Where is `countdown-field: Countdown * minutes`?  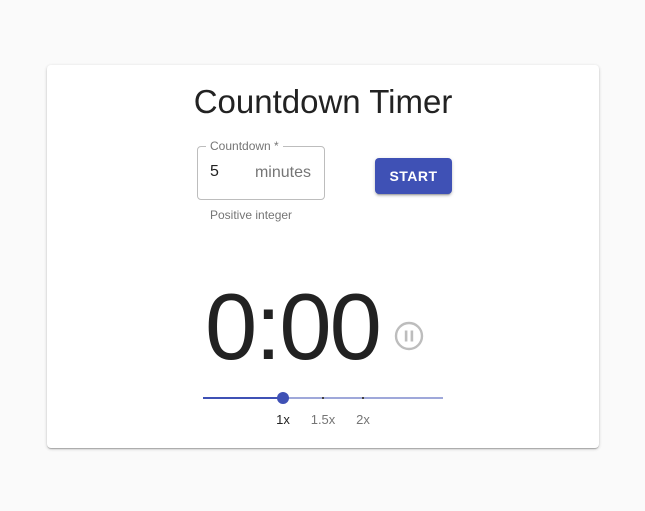
countdown-field: Countdown * minutes is located at coordinates (261, 169).